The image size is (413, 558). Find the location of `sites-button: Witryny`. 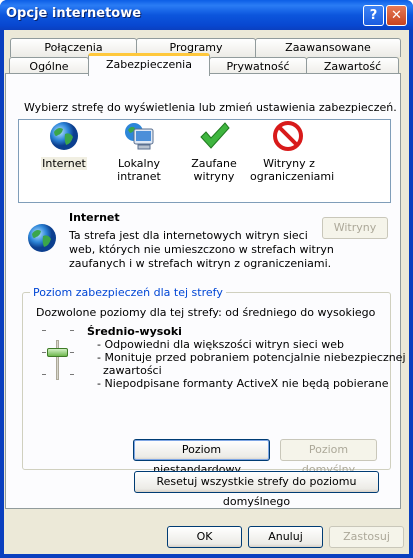

sites-button: Witryny is located at coordinates (355, 228).